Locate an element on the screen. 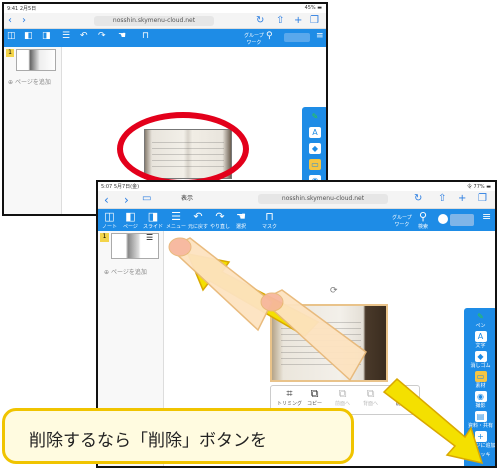 The image size is (497, 468). instruction-callout: 削除するなら「削除」ボタンを is located at coordinates (178, 436).